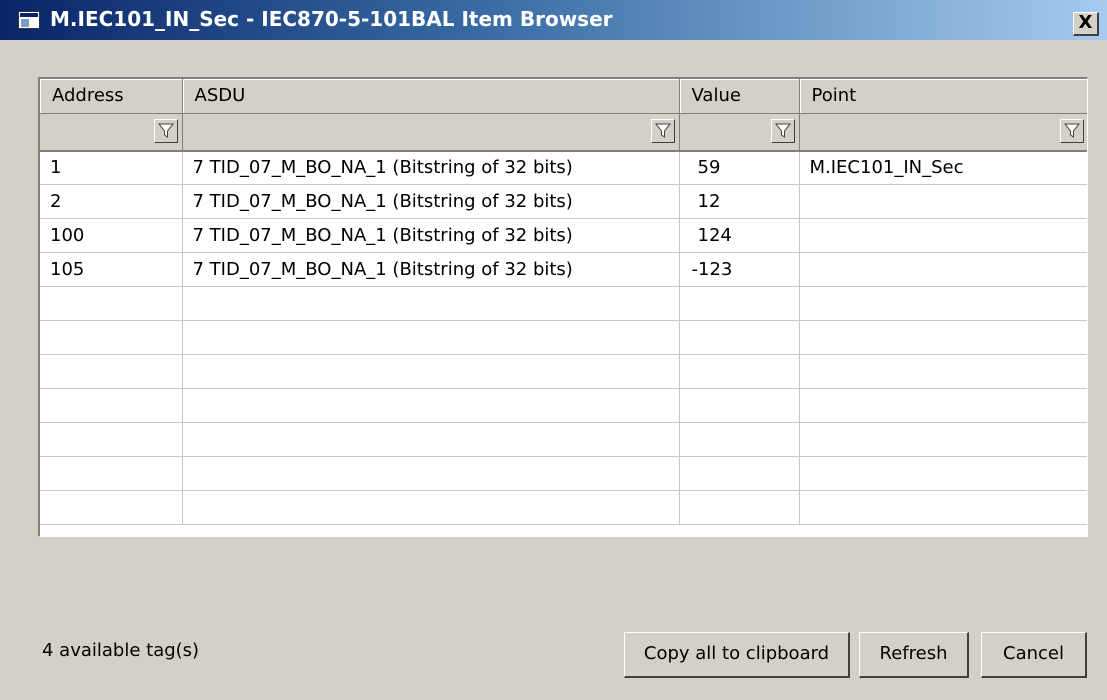  I want to click on point-cell: M.IEC101_IN_Sec, so click(943, 167).